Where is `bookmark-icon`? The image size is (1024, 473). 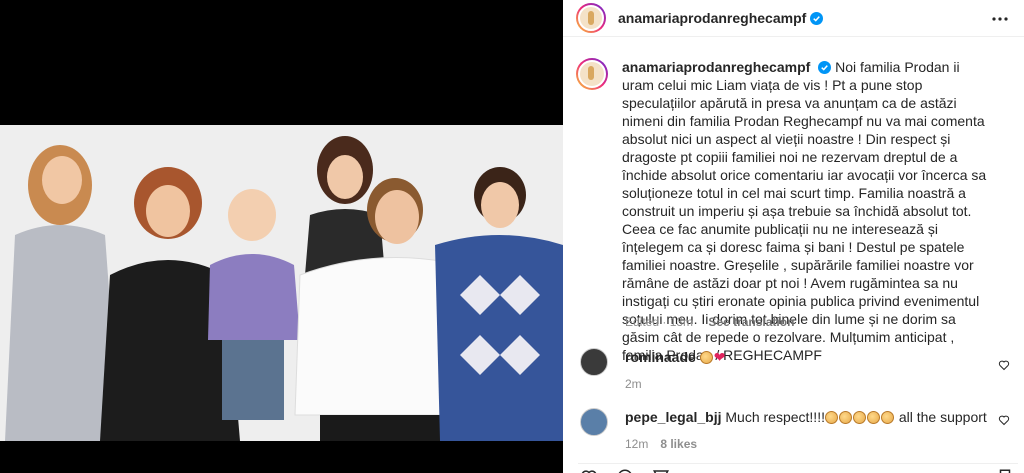
bookmark-icon is located at coordinates (1005, 470).